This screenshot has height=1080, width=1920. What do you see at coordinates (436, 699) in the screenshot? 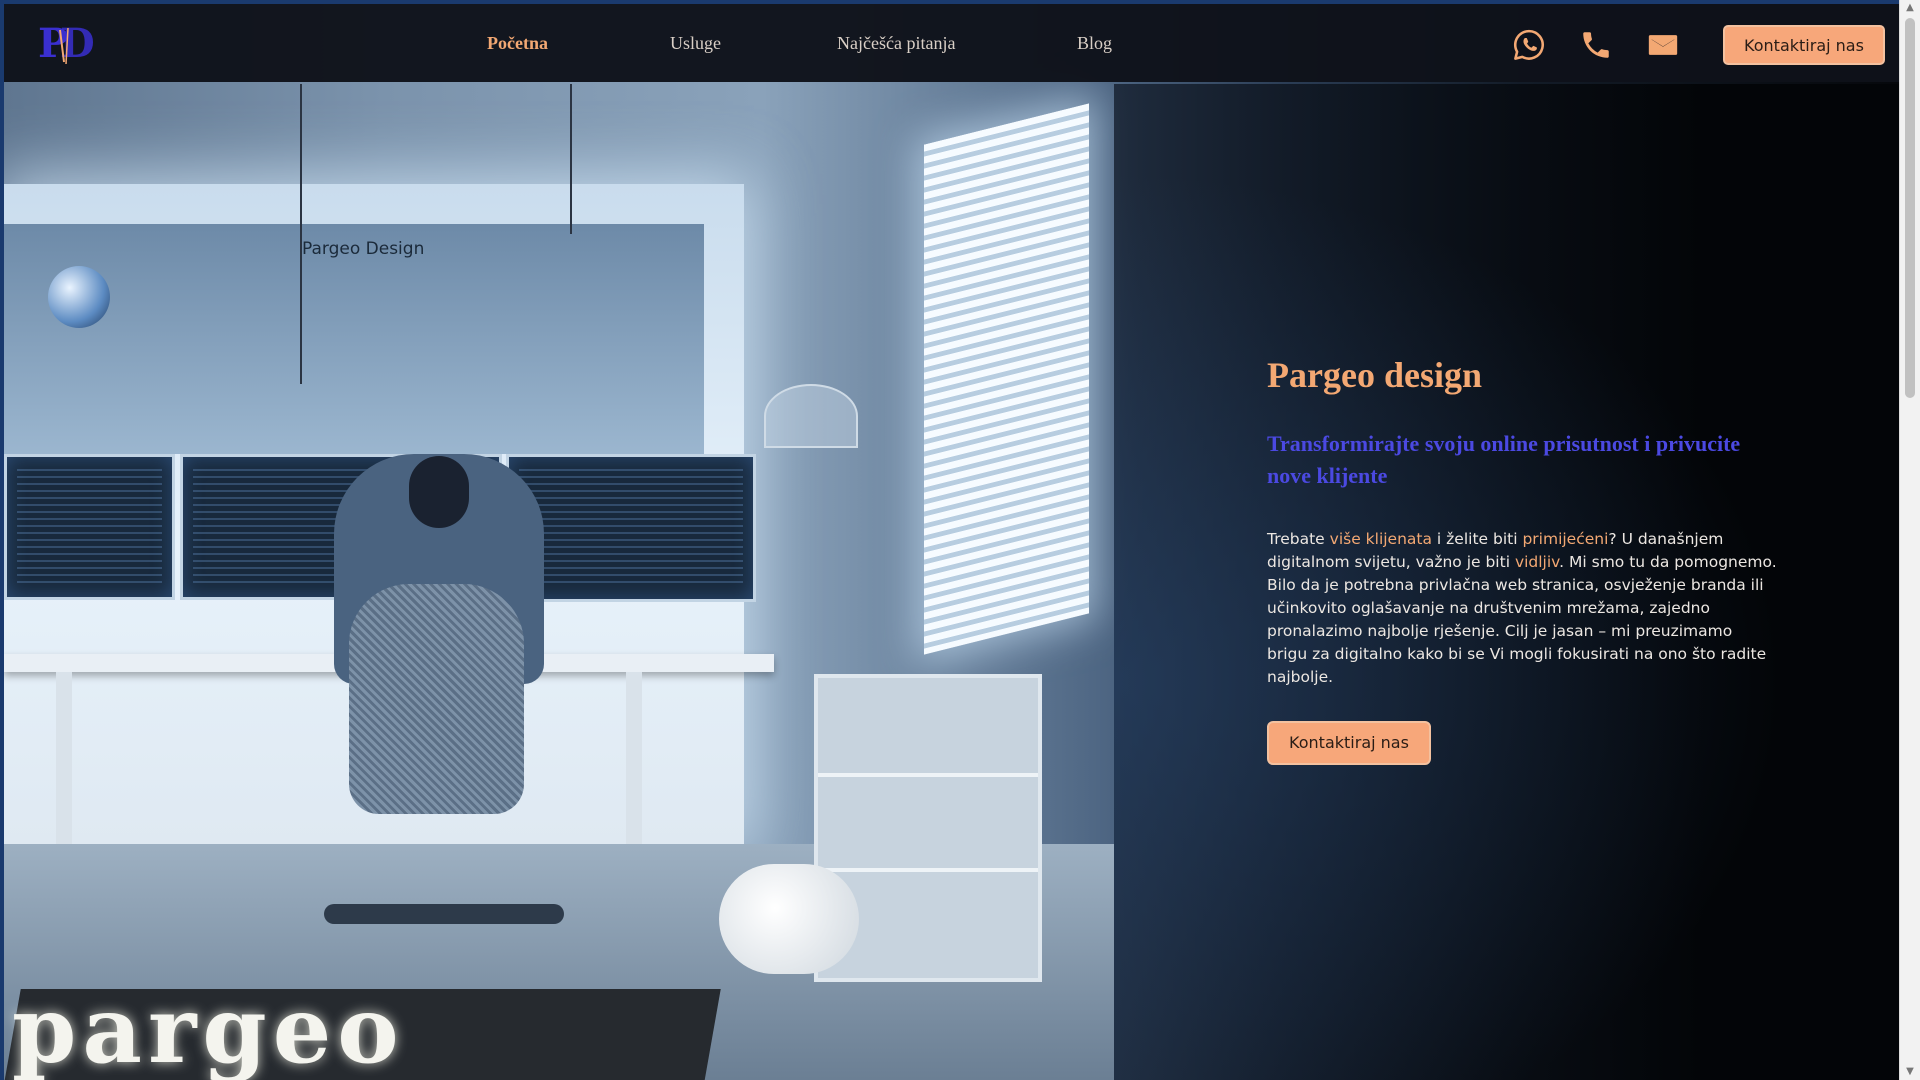
I see `office-chair` at bounding box center [436, 699].